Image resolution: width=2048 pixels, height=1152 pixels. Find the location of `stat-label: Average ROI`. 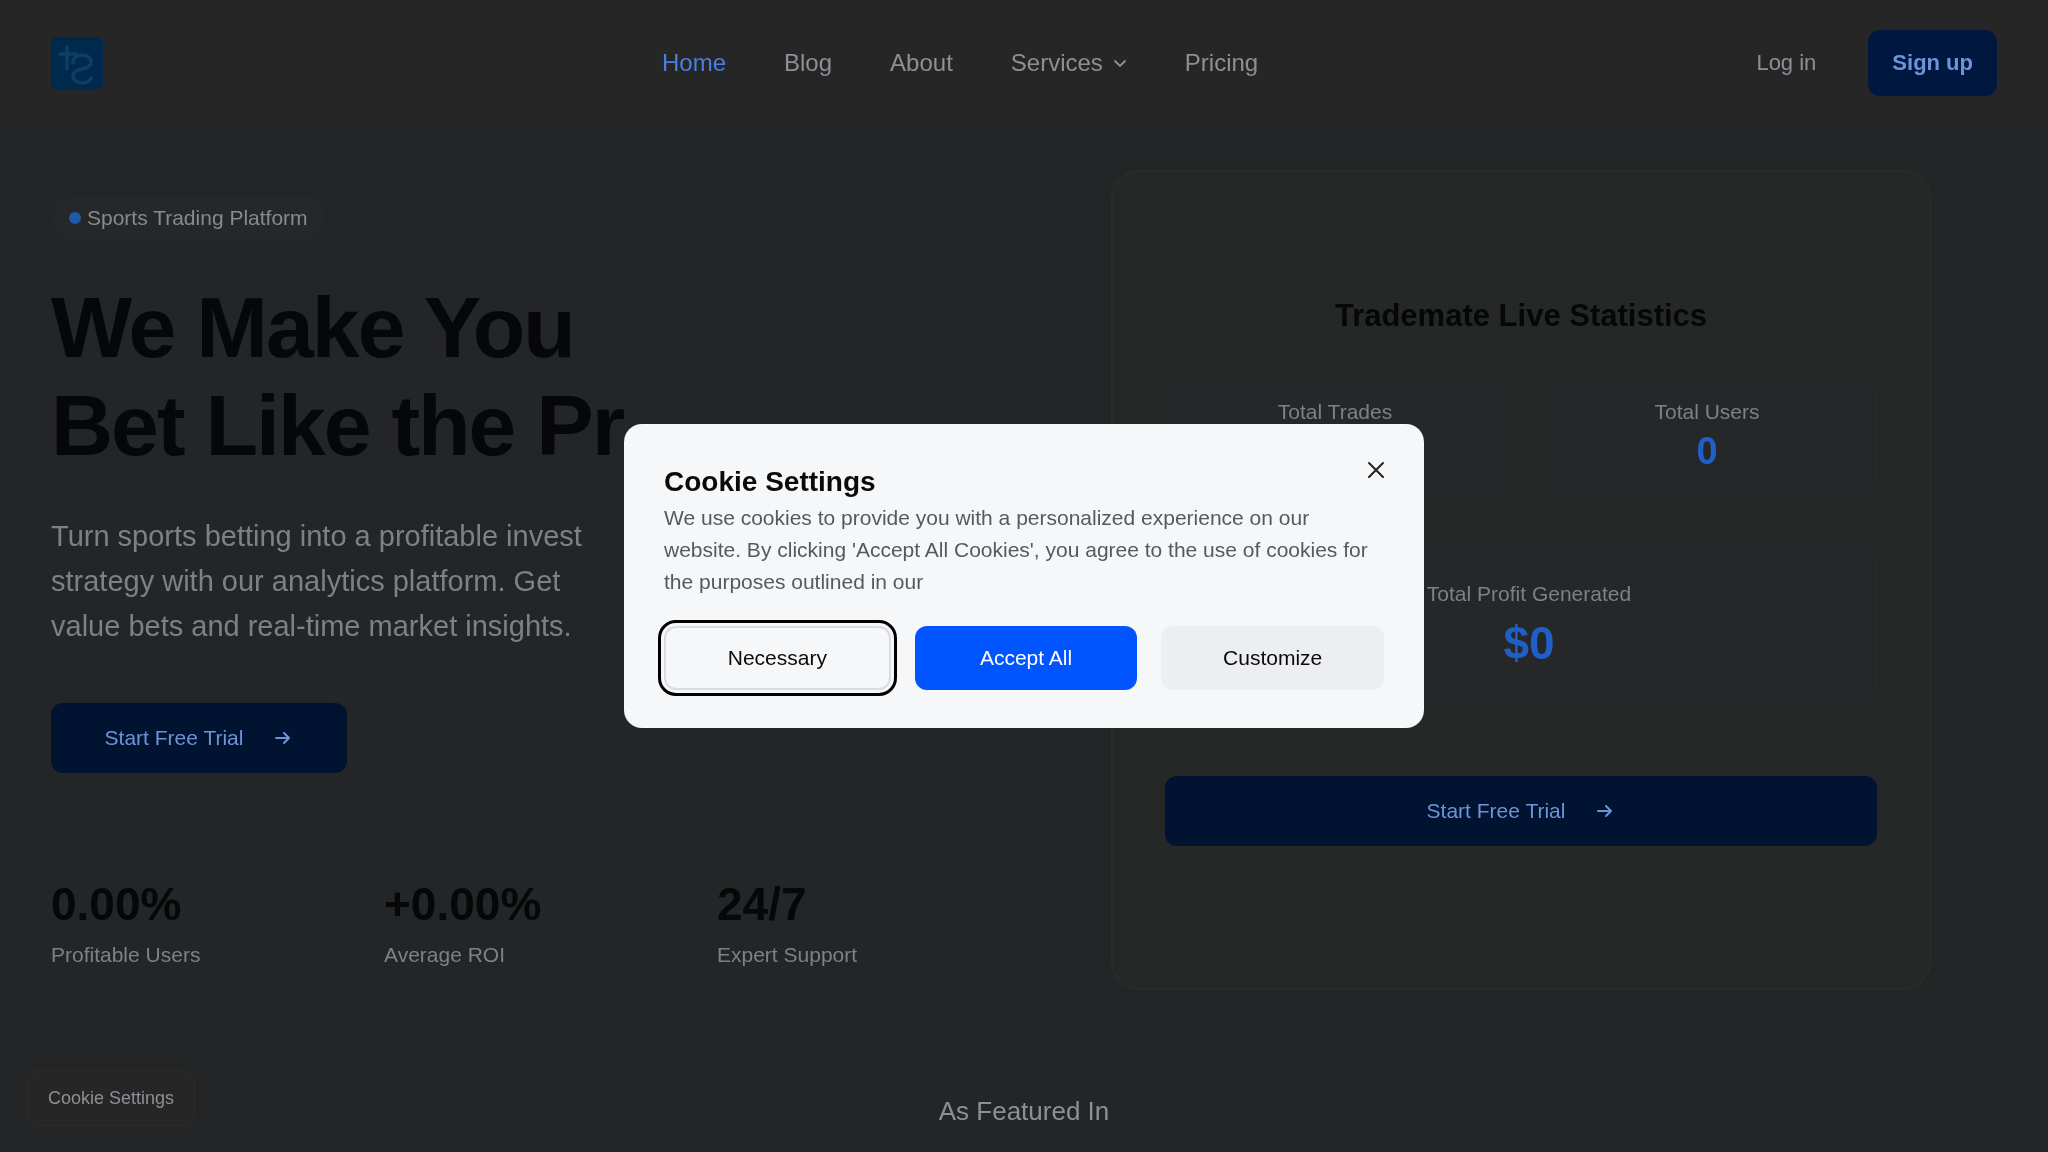

stat-label: Average ROI is located at coordinates (445, 955).